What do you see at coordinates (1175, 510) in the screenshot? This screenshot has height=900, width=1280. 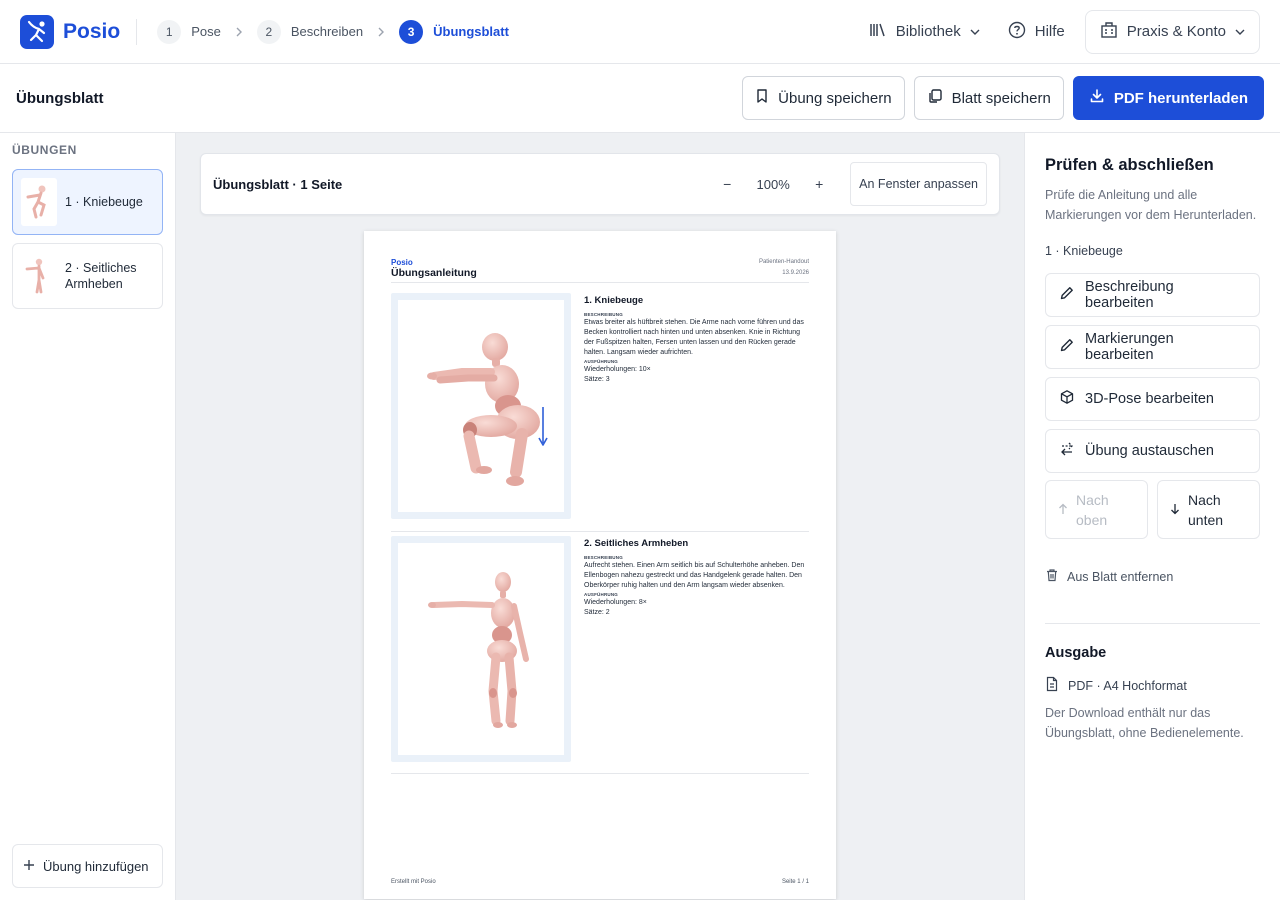 I see `arrow-down-icon` at bounding box center [1175, 510].